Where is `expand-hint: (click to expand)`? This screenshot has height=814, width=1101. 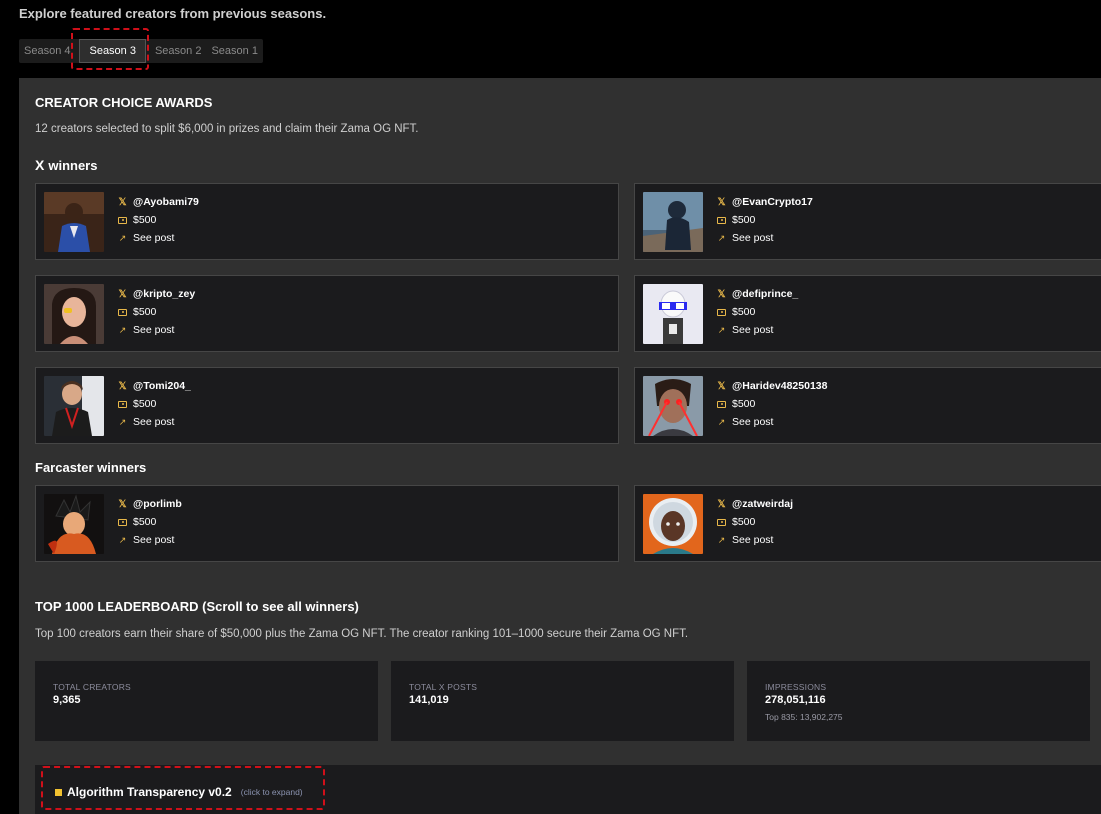 expand-hint: (click to expand) is located at coordinates (271, 792).